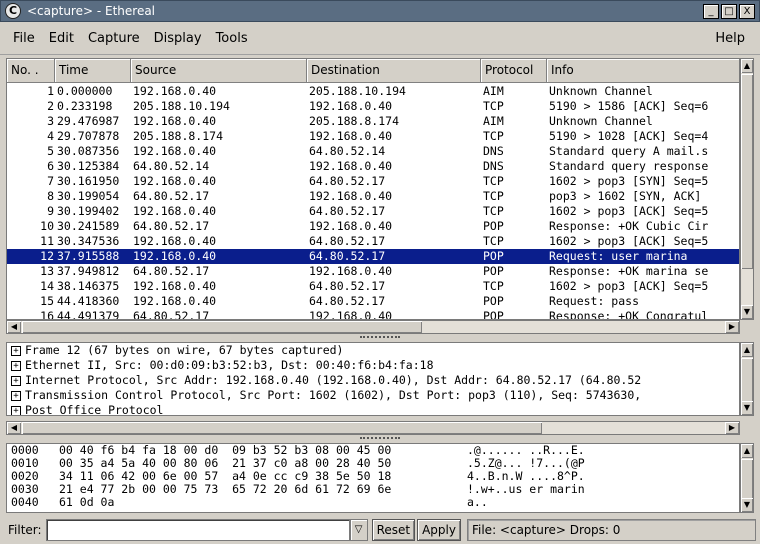 The height and width of the screenshot is (544, 760). Describe the element at coordinates (50, 181) in the screenshot. I see `packet-no: 7` at that location.